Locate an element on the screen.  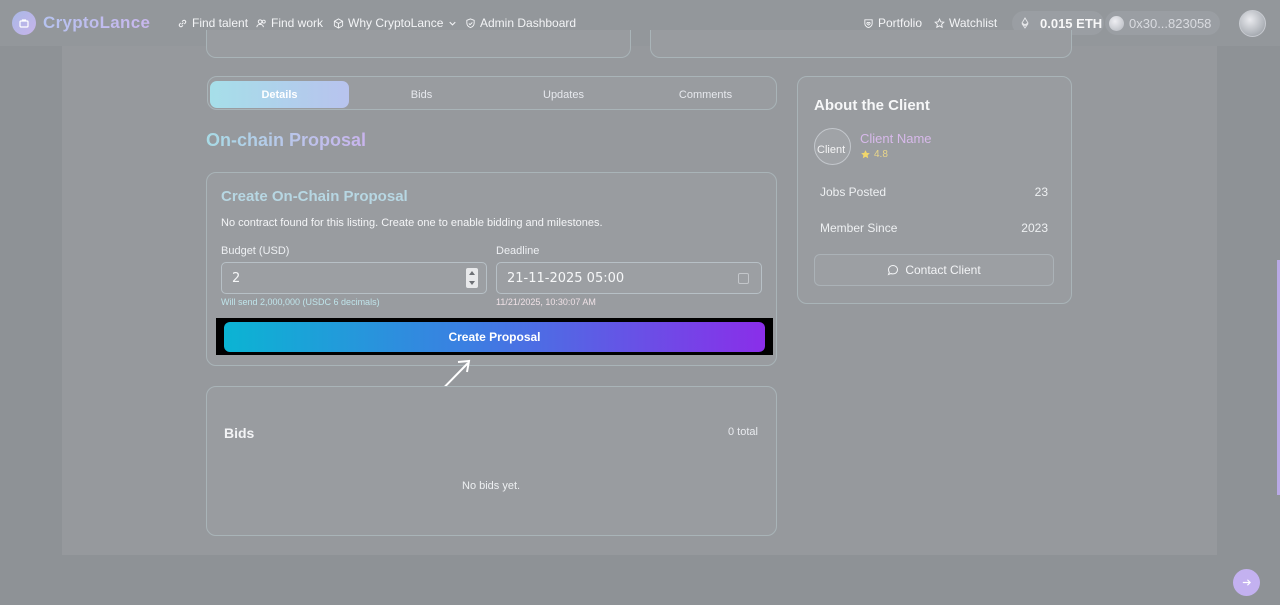
cube-icon is located at coordinates (338, 23).